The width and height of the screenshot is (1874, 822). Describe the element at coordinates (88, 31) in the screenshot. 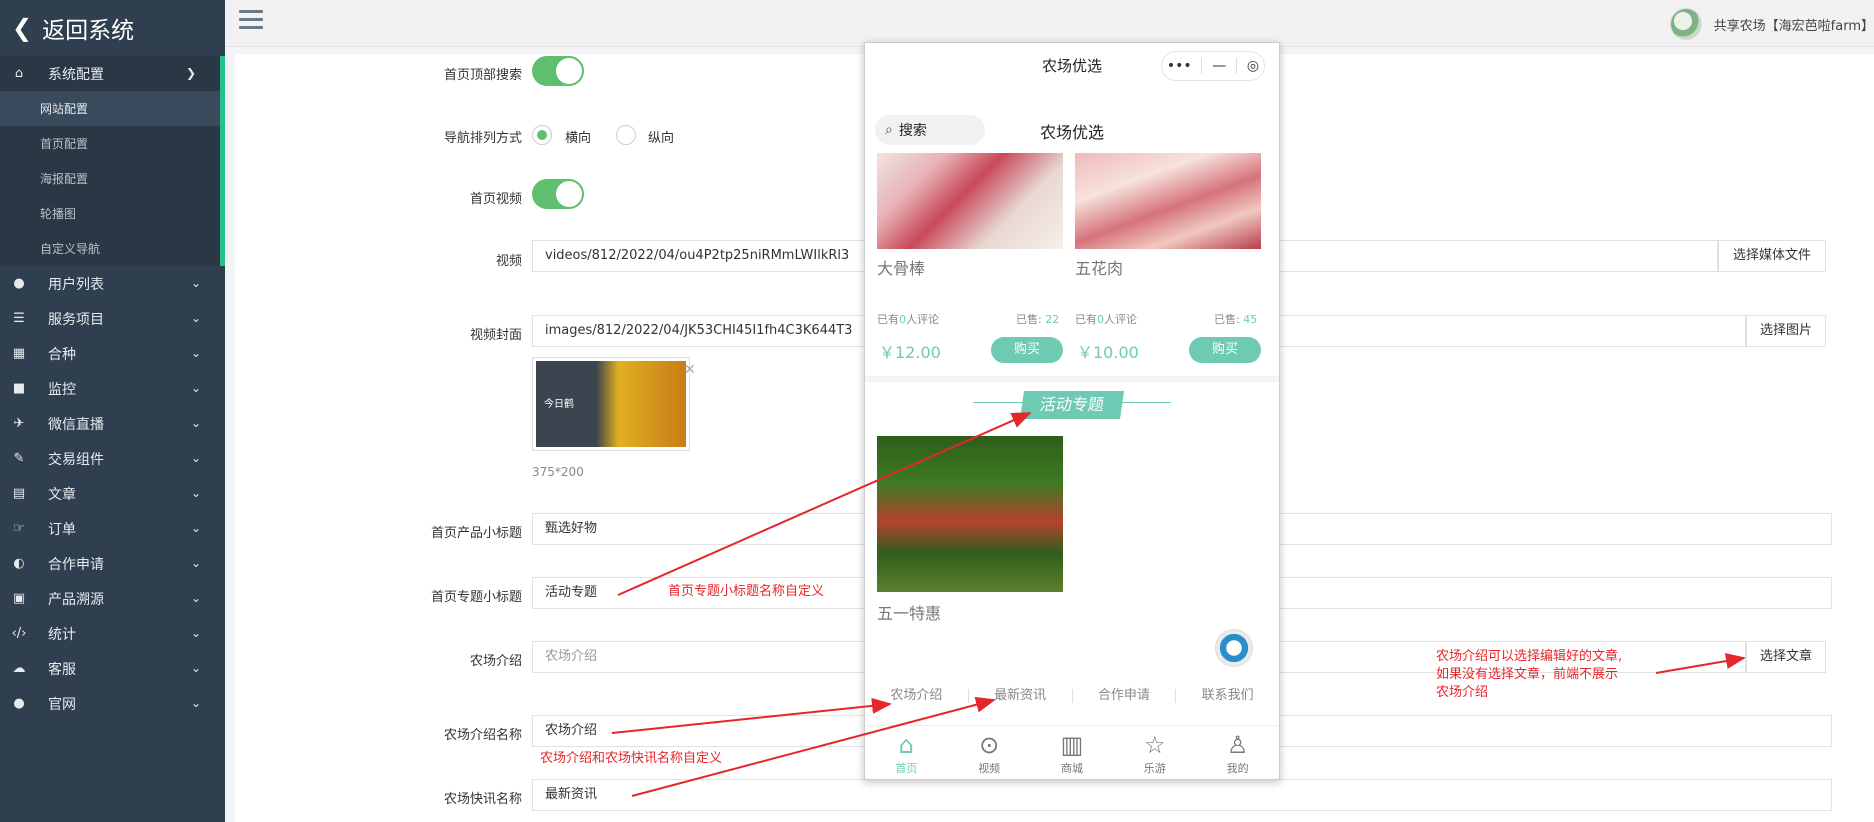

I see `brand-label: 返回系统` at that location.